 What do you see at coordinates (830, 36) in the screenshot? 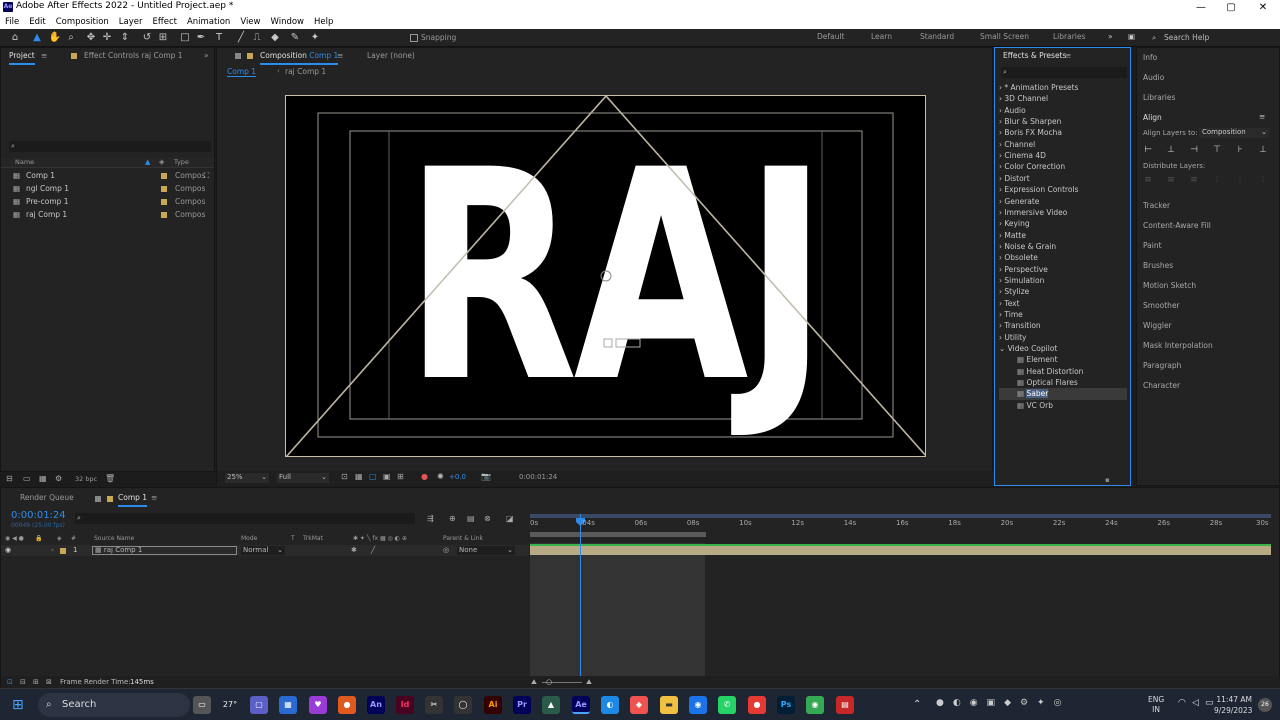
I see `workspace-default: Default` at bounding box center [830, 36].